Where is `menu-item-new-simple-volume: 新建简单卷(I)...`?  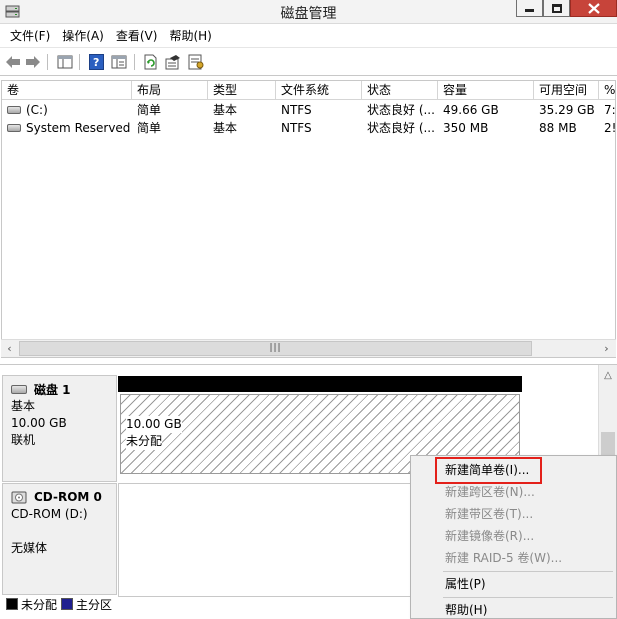 menu-item-new-simple-volume: 新建简单卷(I)... is located at coordinates (487, 470).